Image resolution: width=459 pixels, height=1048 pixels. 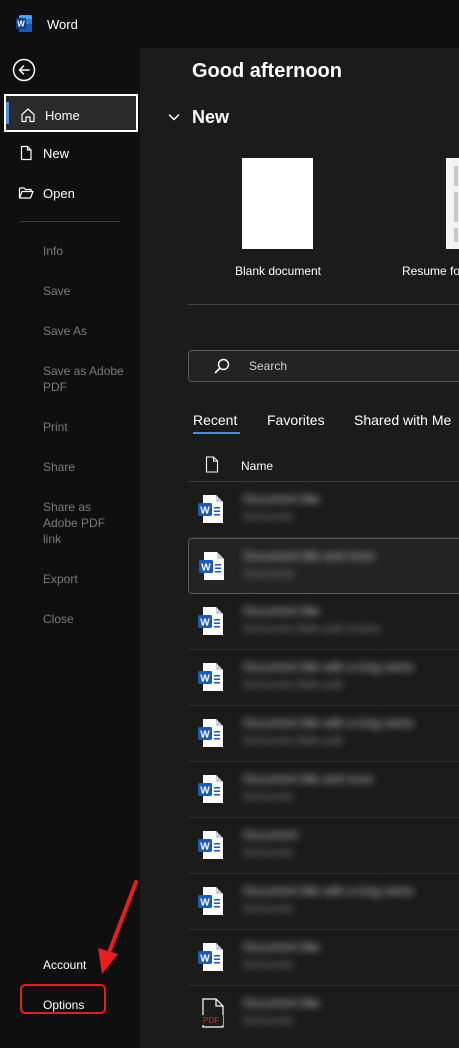 What do you see at coordinates (64, 965) in the screenshot?
I see `sidebar-item-account: Account` at bounding box center [64, 965].